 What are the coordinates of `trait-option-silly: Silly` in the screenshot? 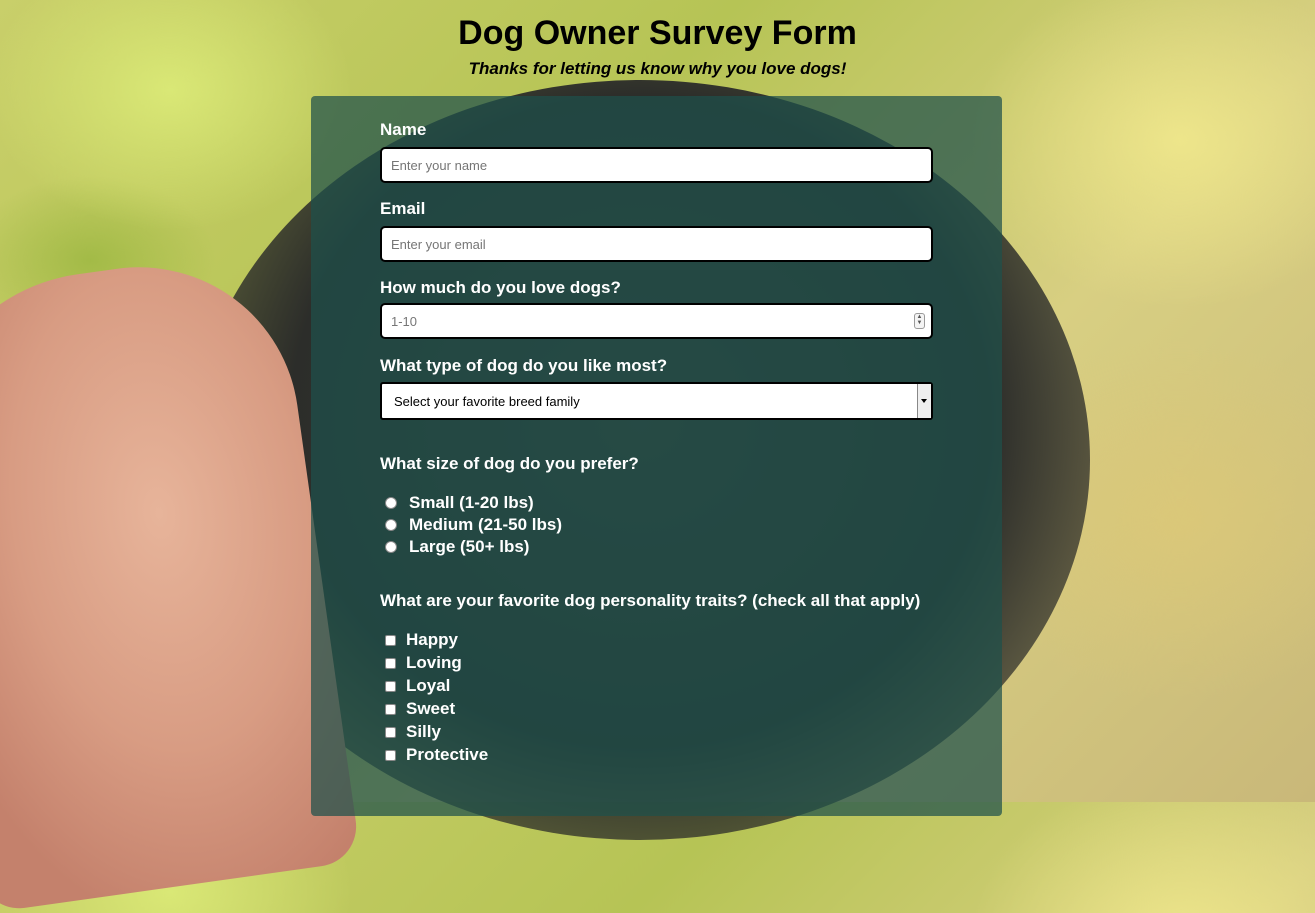 It's located at (410, 732).